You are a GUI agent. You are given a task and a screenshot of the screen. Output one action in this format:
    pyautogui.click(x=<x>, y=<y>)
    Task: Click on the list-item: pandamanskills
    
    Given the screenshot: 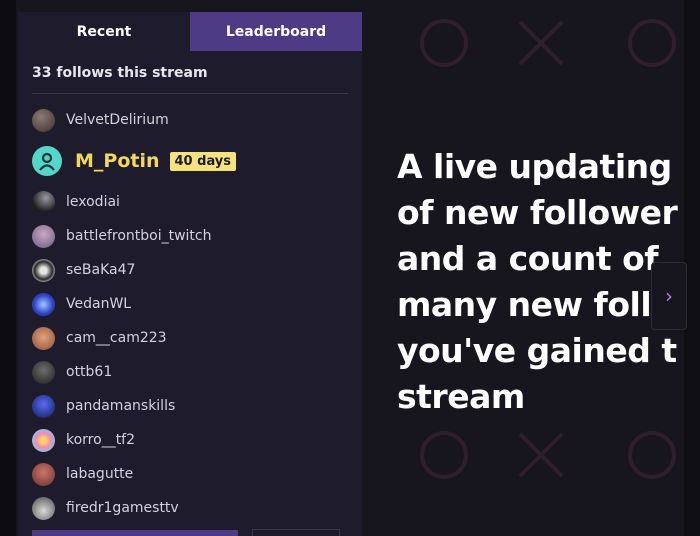 What is the action you would take?
    pyautogui.click(x=197, y=406)
    